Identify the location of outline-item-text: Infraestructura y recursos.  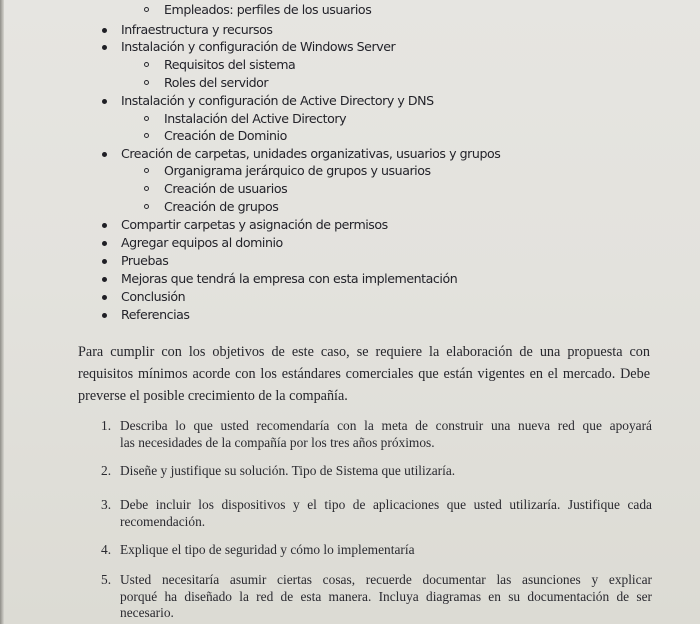
(197, 29).